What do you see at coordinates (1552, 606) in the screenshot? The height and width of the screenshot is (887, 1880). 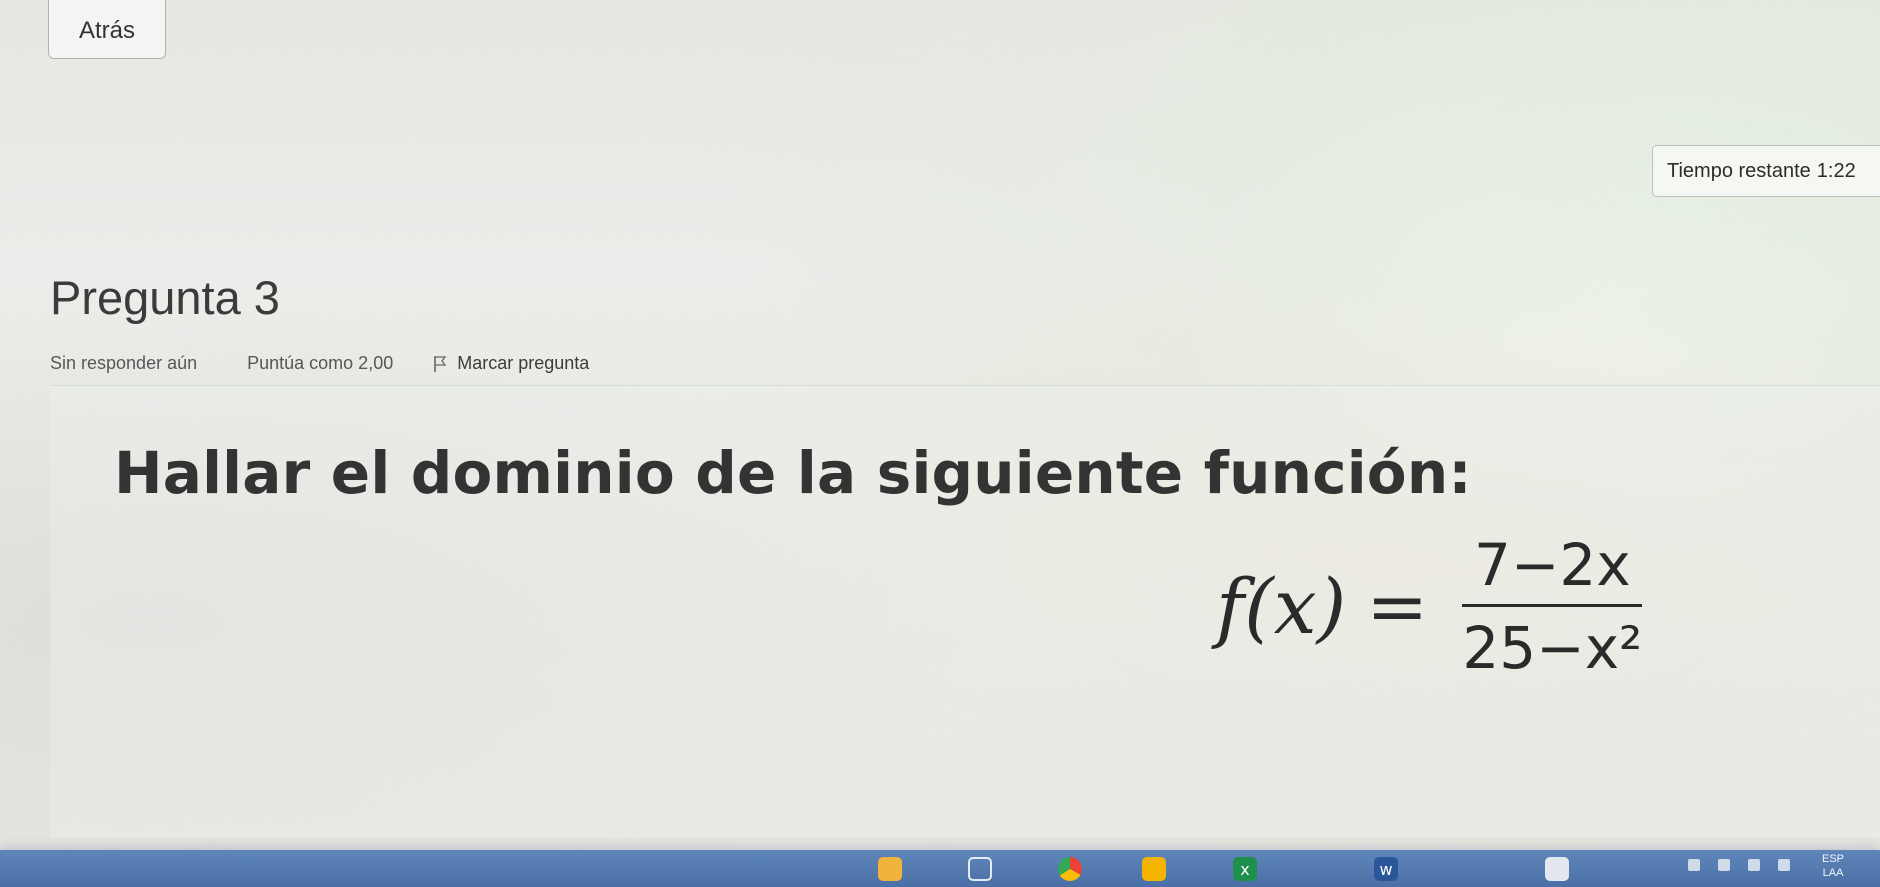 I see `formula-fraction: 7−2x 25−x²` at bounding box center [1552, 606].